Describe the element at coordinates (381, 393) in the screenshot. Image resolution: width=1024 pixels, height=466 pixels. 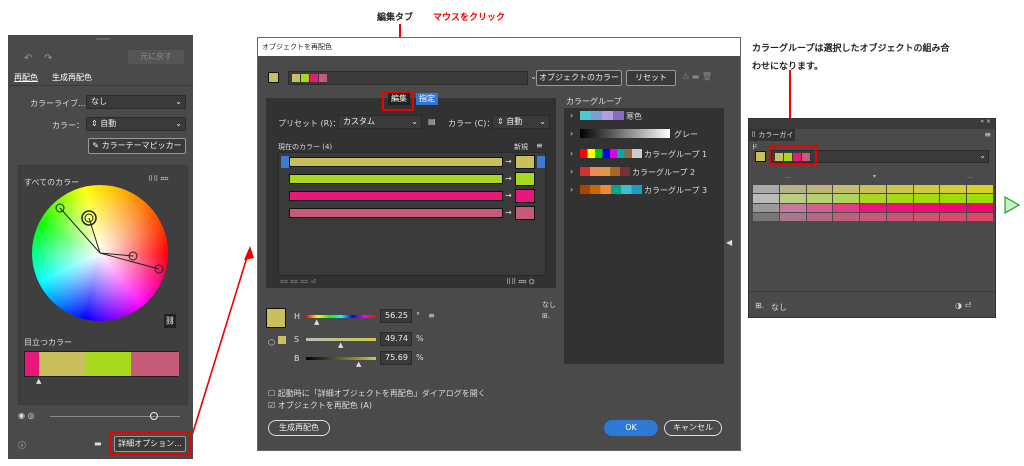
I see `check1-label: 起動時に「詳細オブジェクトを再配色」ダイアログを開く` at that location.